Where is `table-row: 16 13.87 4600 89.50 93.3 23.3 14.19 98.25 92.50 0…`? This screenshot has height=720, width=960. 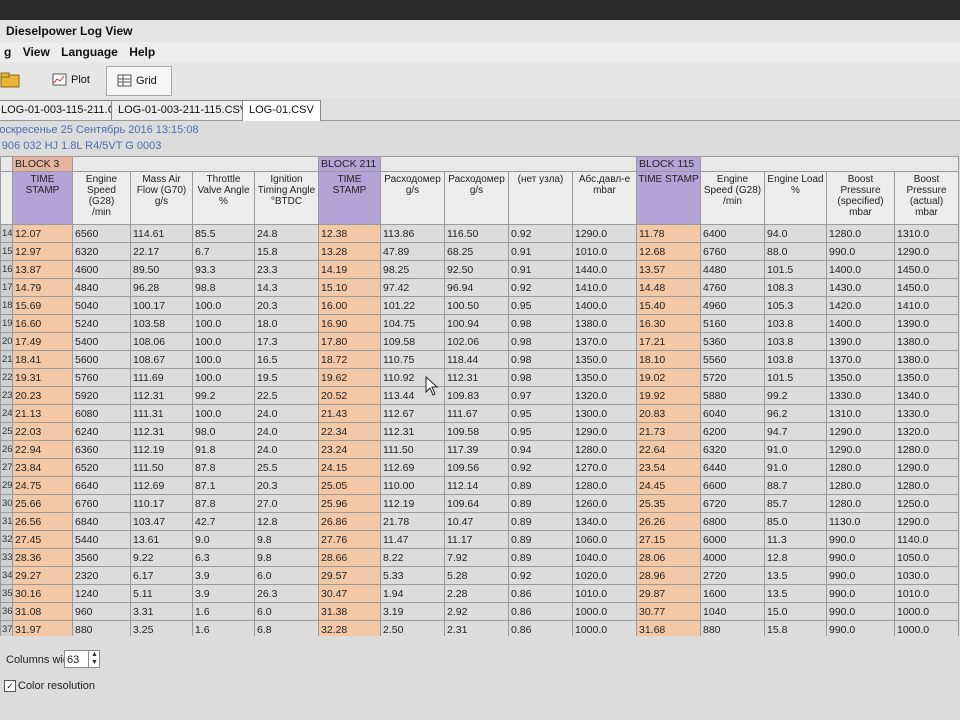 table-row: 16 13.87 4600 89.50 93.3 23.3 14.19 98.25 92.50 0… is located at coordinates (479, 269).